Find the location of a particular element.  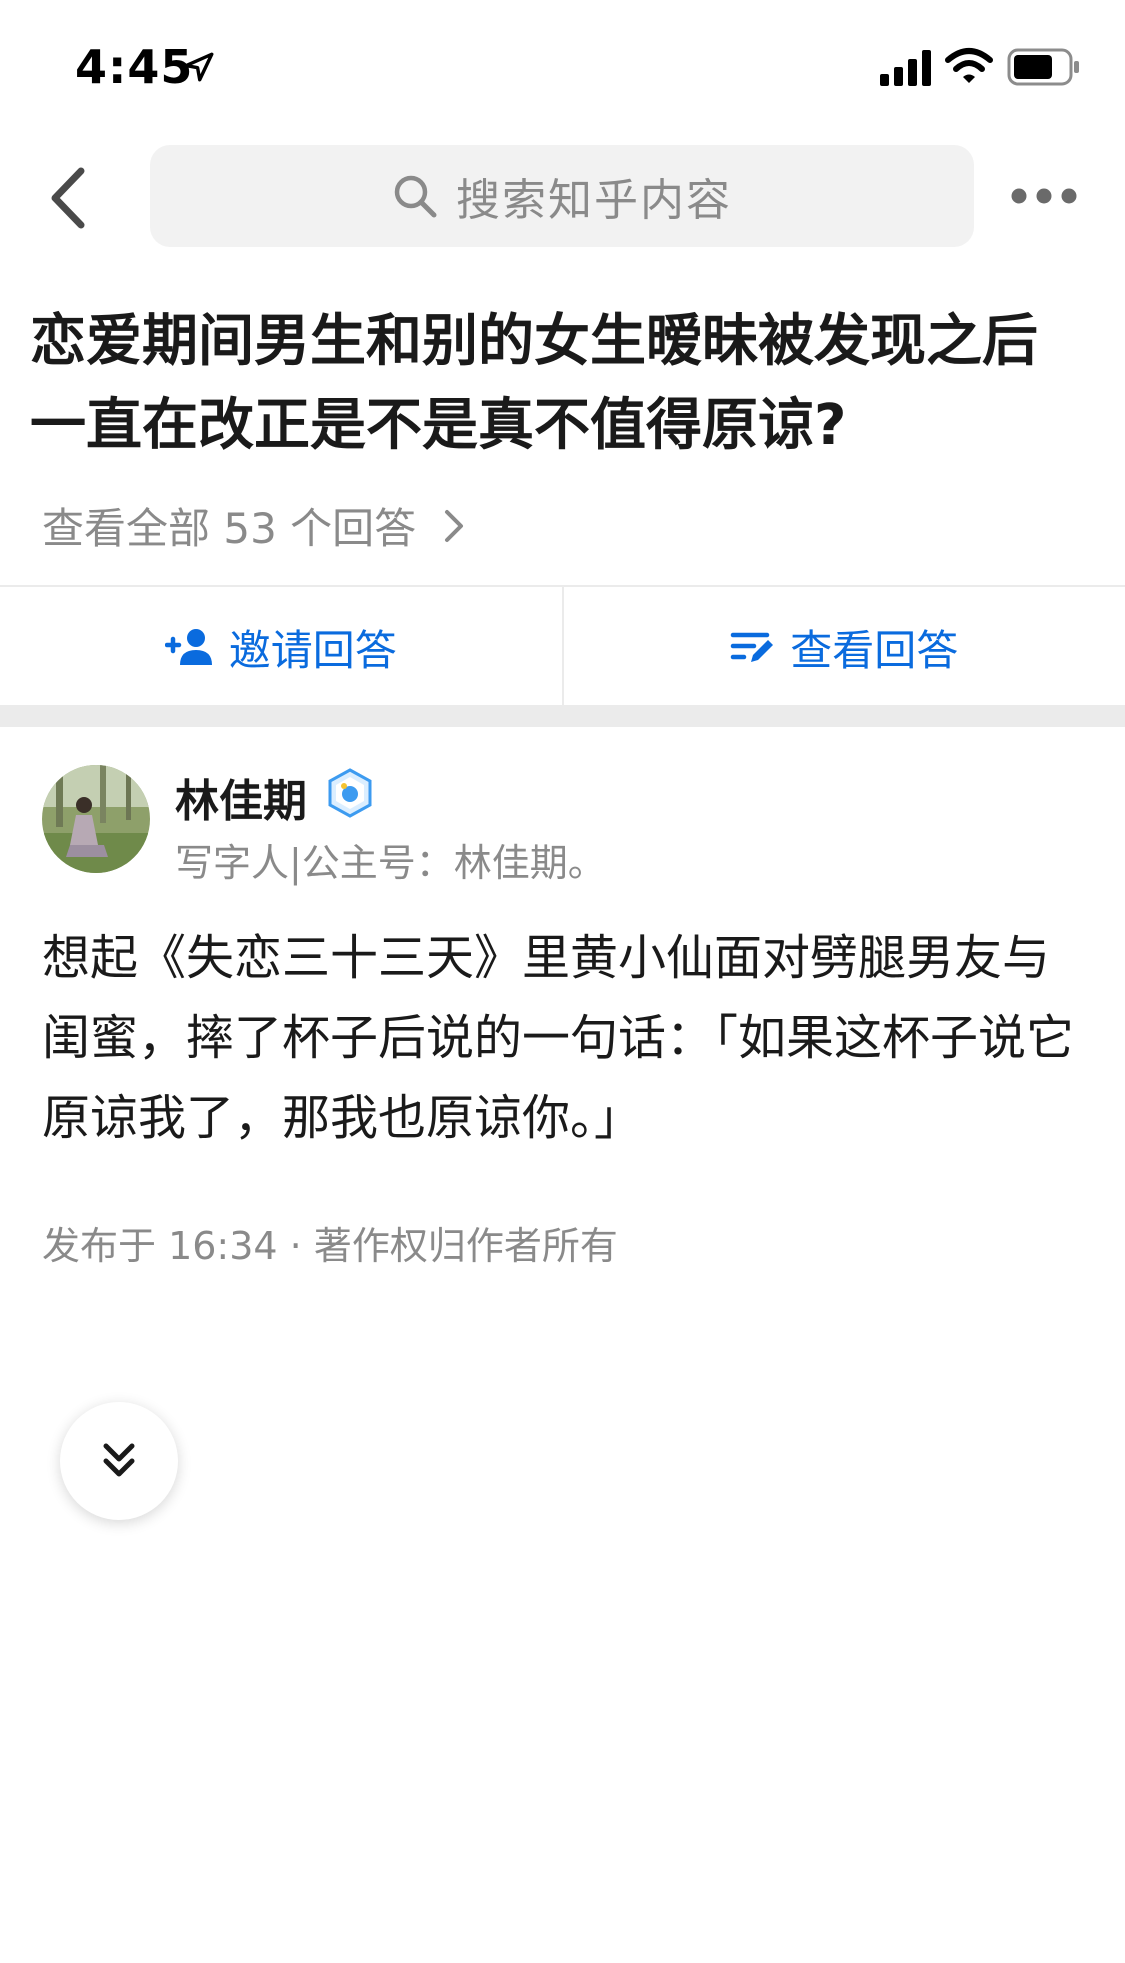

status-time: 4:45 is located at coordinates (134, 67).